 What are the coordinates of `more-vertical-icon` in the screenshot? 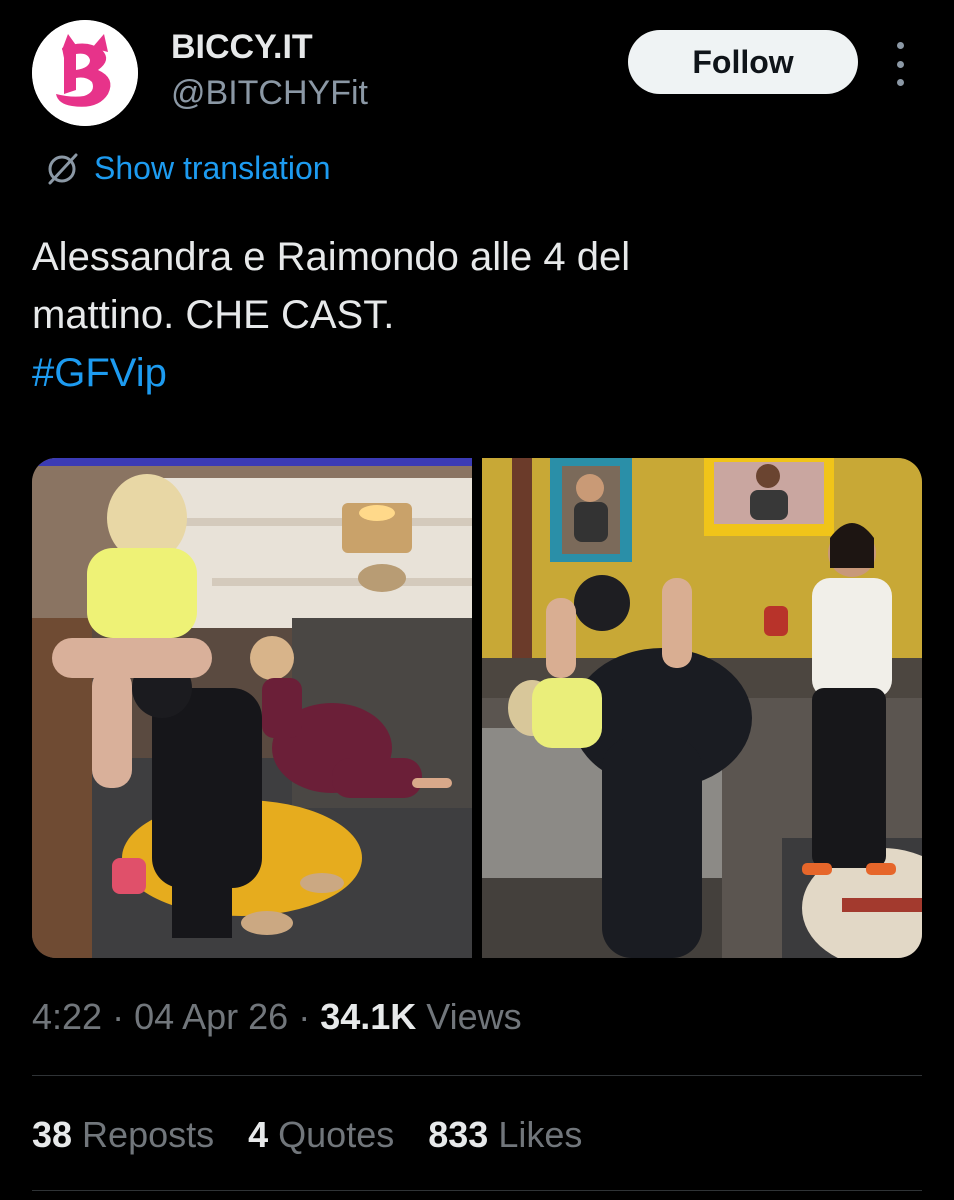 It's located at (900, 64).